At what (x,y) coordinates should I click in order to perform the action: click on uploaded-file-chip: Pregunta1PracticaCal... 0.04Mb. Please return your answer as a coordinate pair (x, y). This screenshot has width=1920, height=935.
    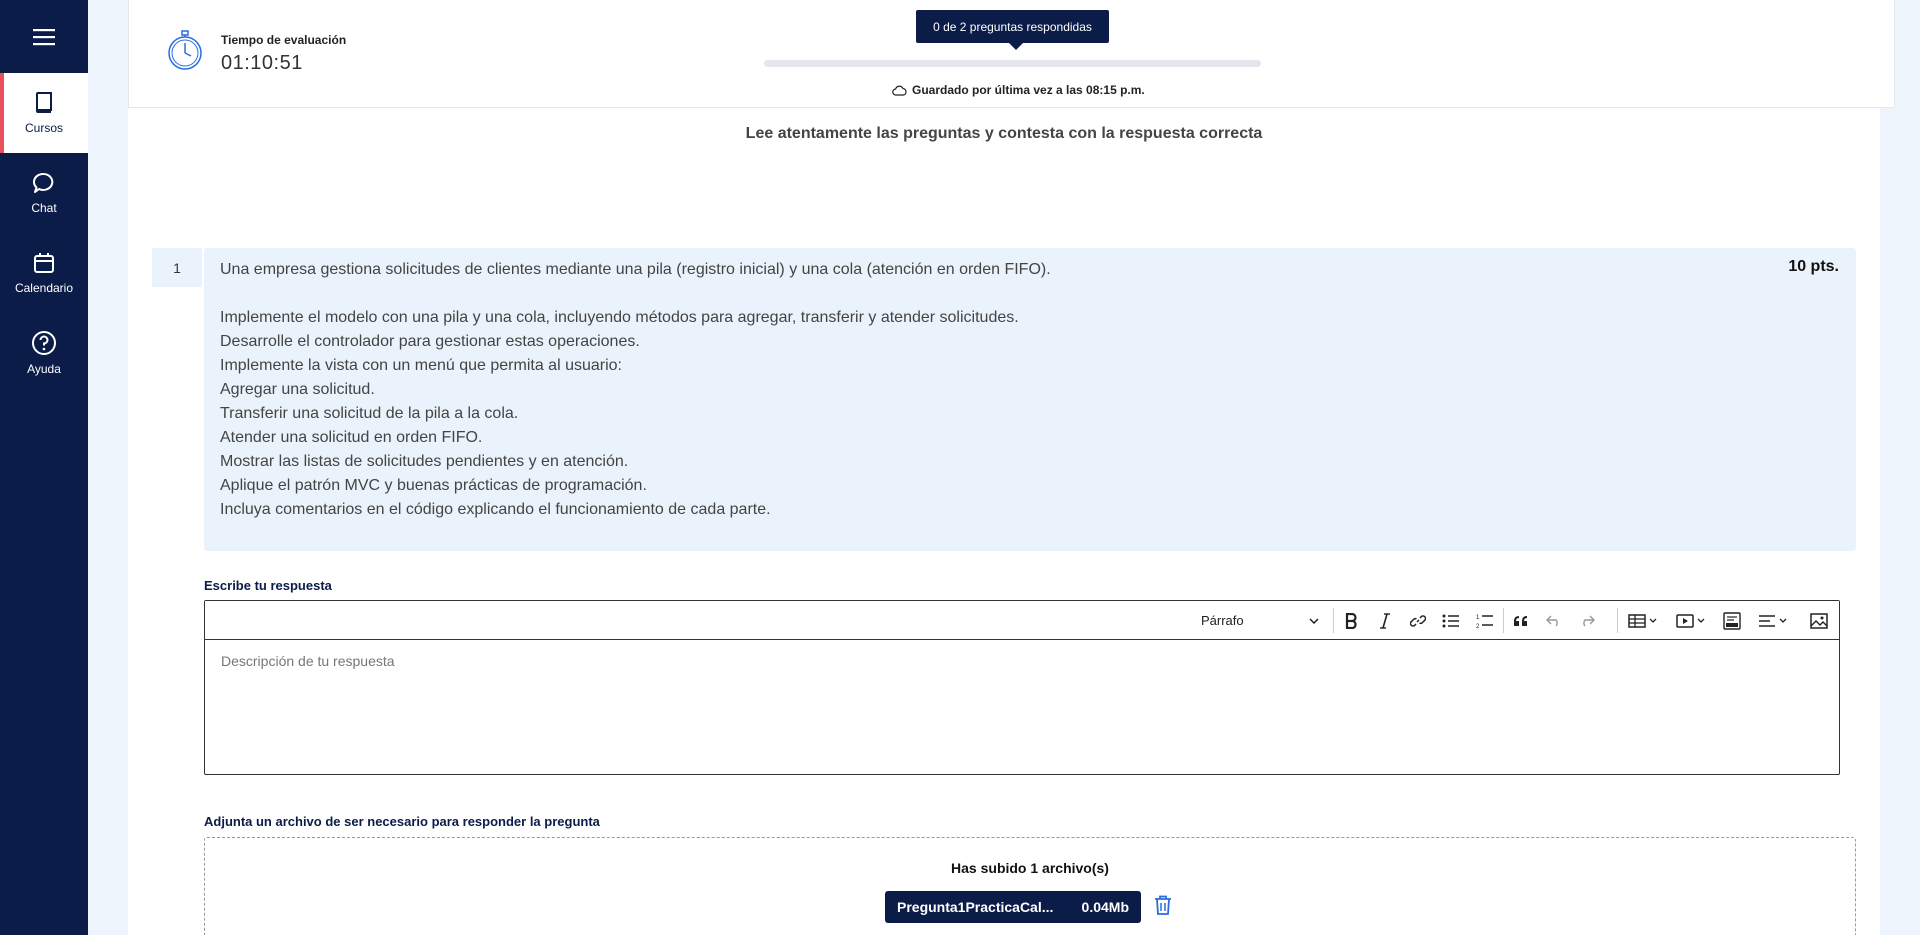
    Looking at the image, I should click on (1013, 907).